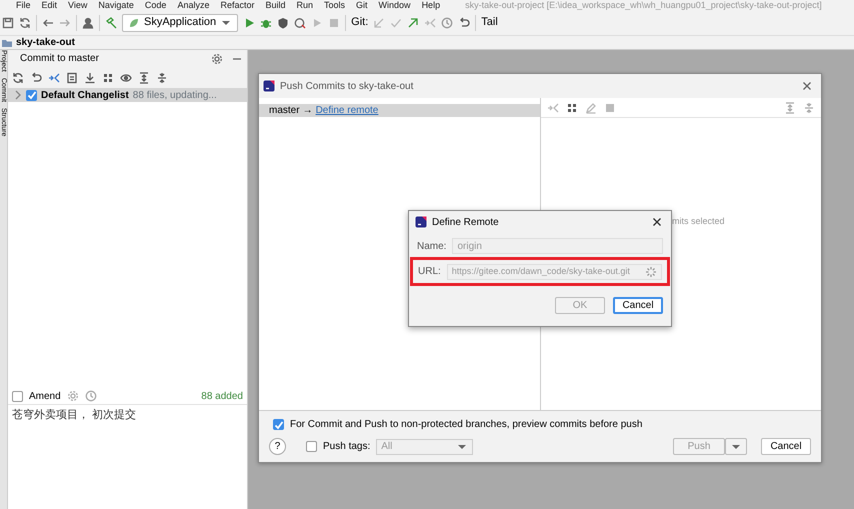  Describe the element at coordinates (50, 5) in the screenshot. I see `menu-item: Edit` at that location.